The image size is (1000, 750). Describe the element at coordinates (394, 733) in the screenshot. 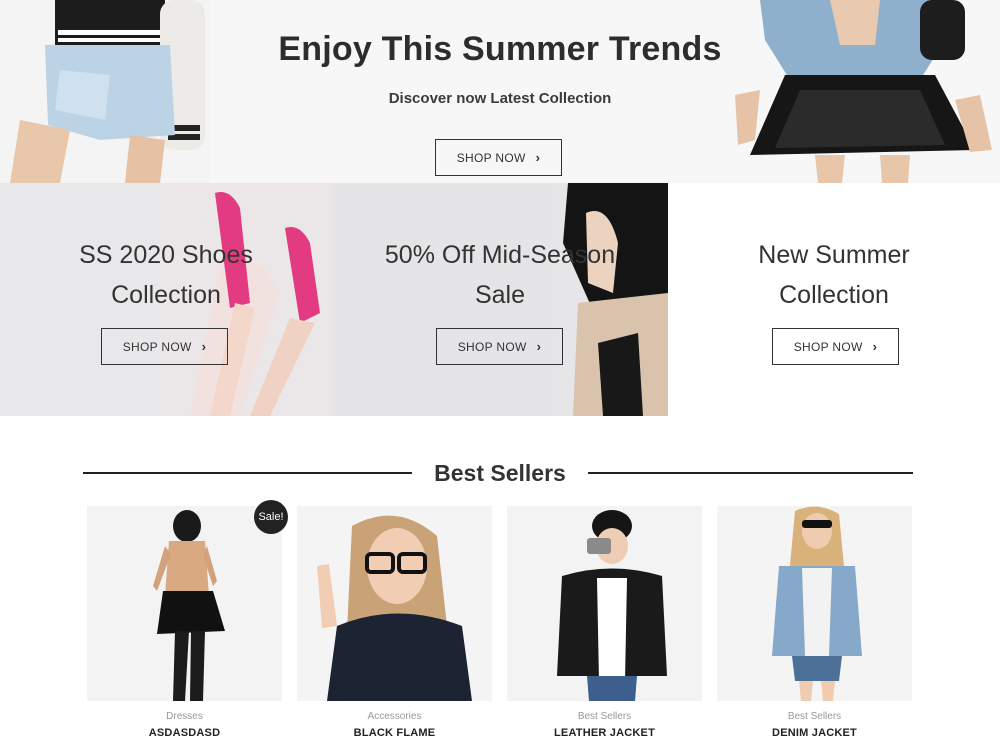

I see `product-name: BLACK FLAME` at that location.